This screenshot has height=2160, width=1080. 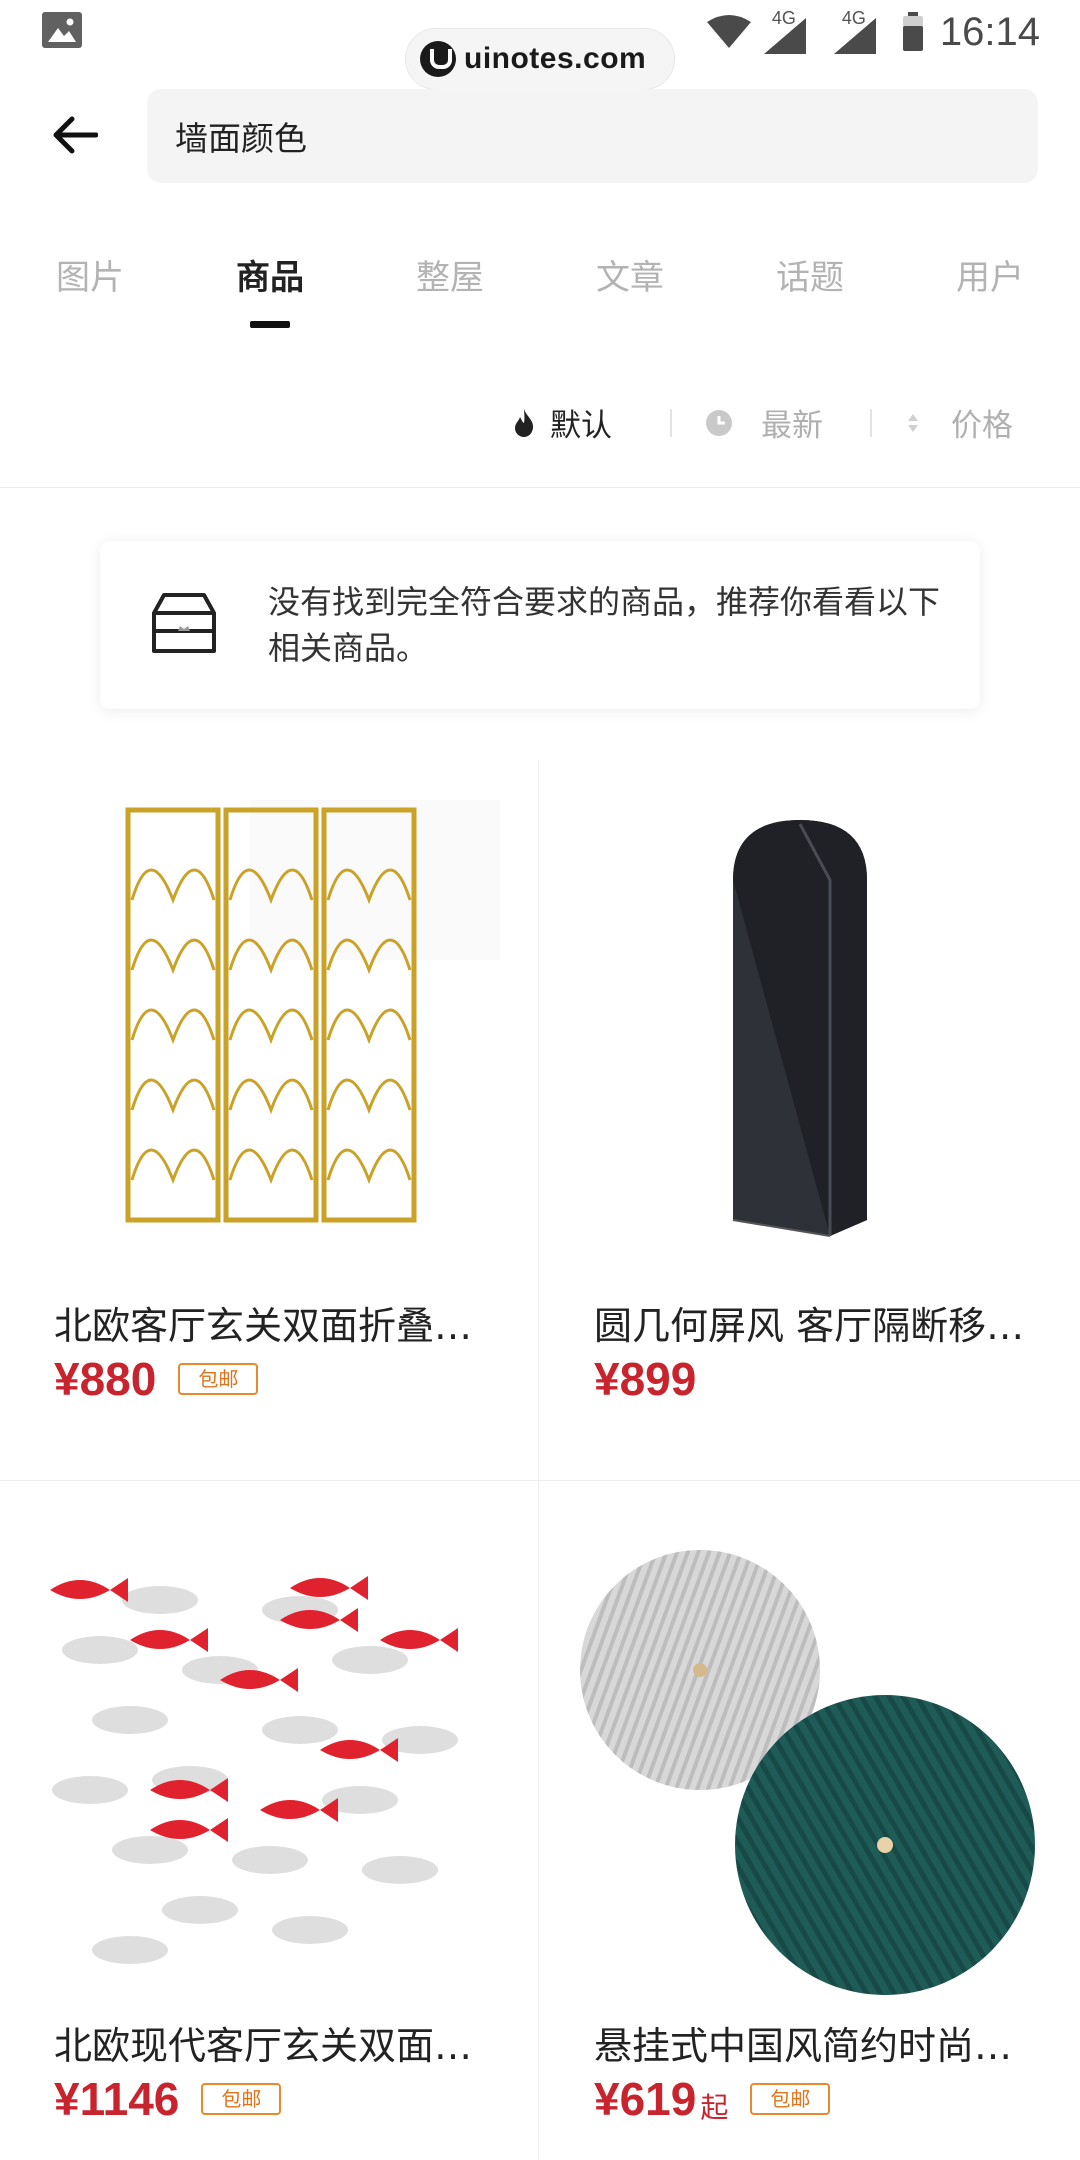 What do you see at coordinates (604, 625) in the screenshot?
I see `notice-text: 没有找到完全符合要求的商品，推荐你看看以下相关商品。` at bounding box center [604, 625].